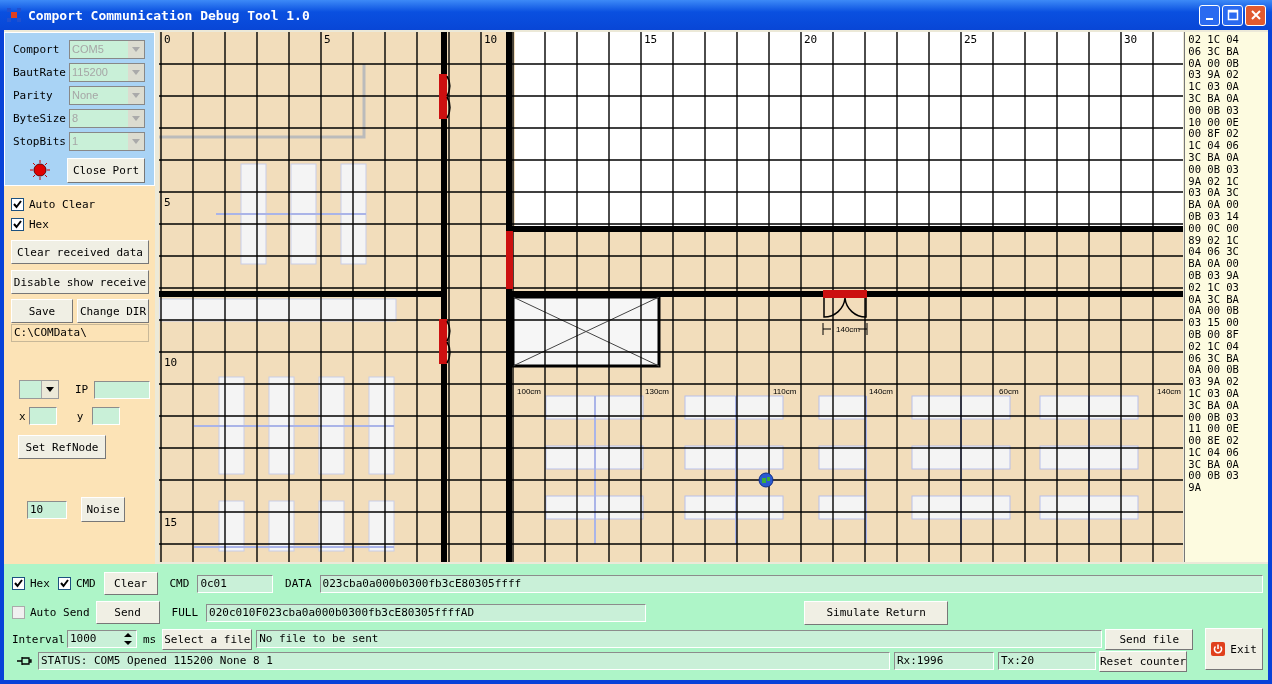 The width and height of the screenshot is (1272, 684). Describe the element at coordinates (657, 391) in the screenshot. I see `dimension-label: 130cm` at that location.